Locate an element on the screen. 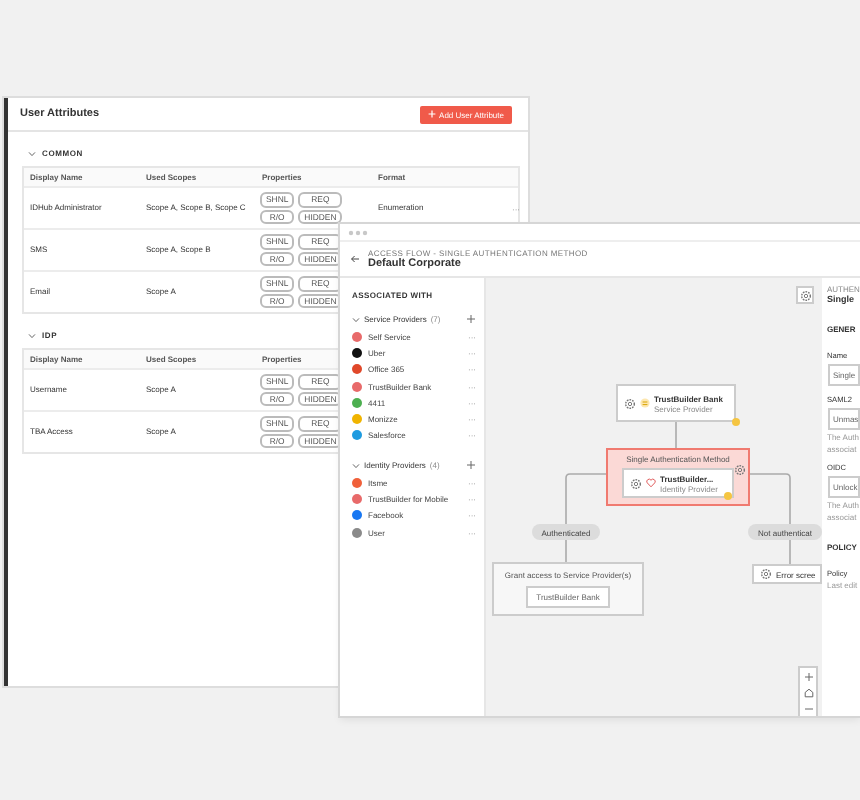 This screenshot has height=800, width=860. minus-icon is located at coordinates (808, 708).